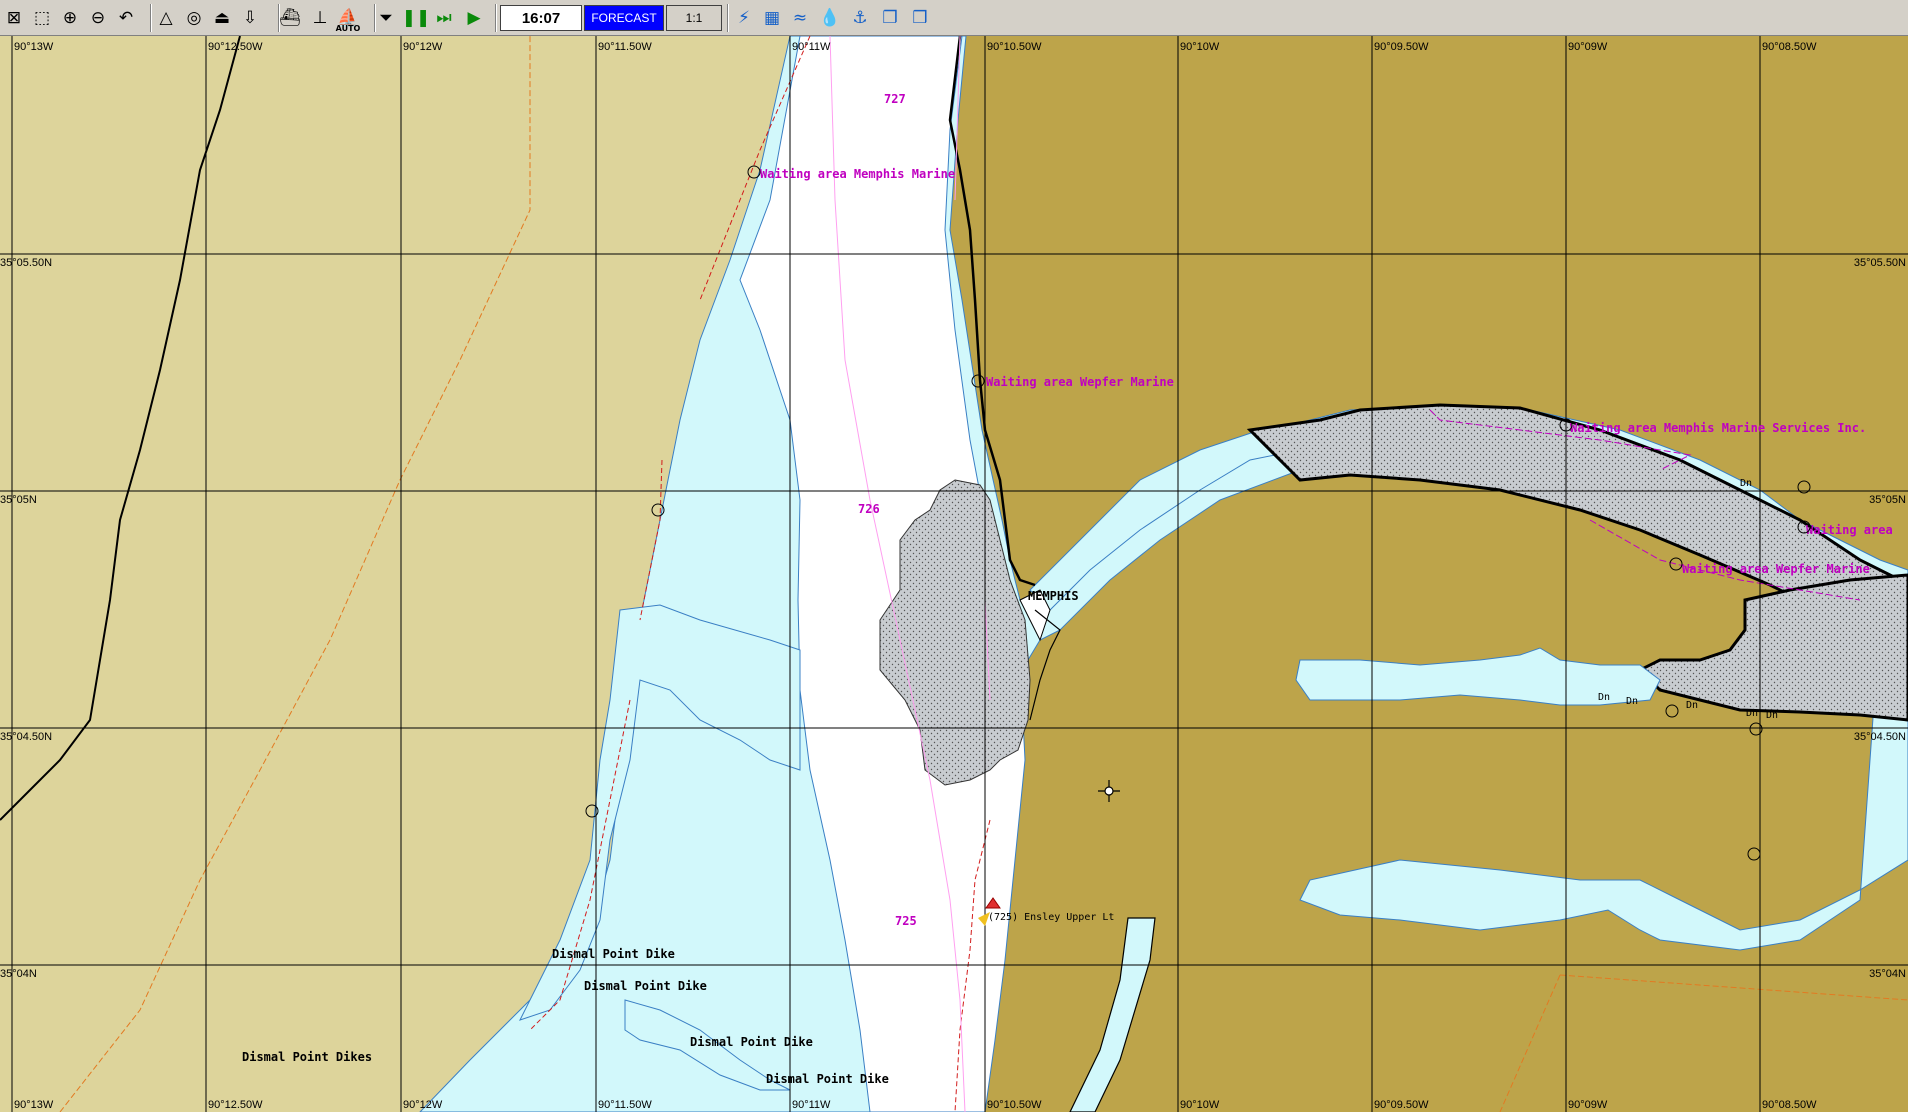  Describe the element at coordinates (348, 18) in the screenshot. I see `auto-mode-icon: ⛵ AUTO` at that location.